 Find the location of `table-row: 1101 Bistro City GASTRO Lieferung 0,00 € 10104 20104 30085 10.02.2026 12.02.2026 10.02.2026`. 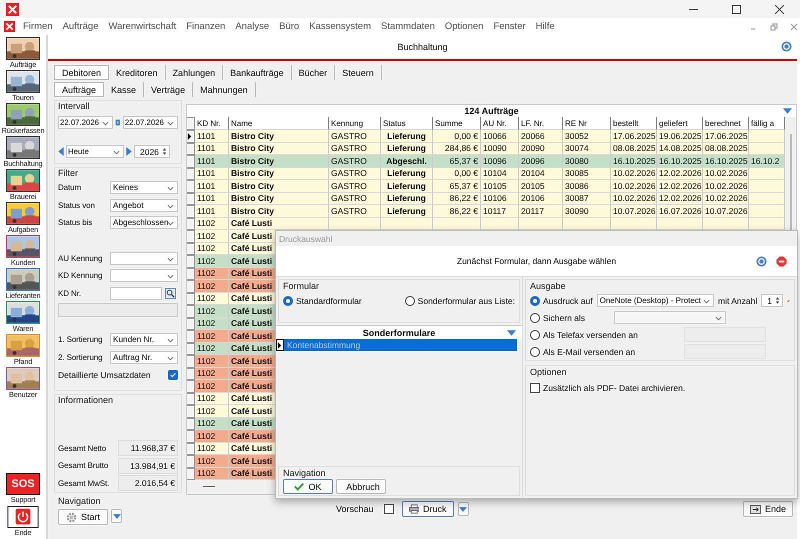

table-row: 1101 Bistro City GASTRO Lieferung 0,00 € 10104 20104 30085 10.02.2026 12.02.2026 10.02.2026 is located at coordinates (490, 174).